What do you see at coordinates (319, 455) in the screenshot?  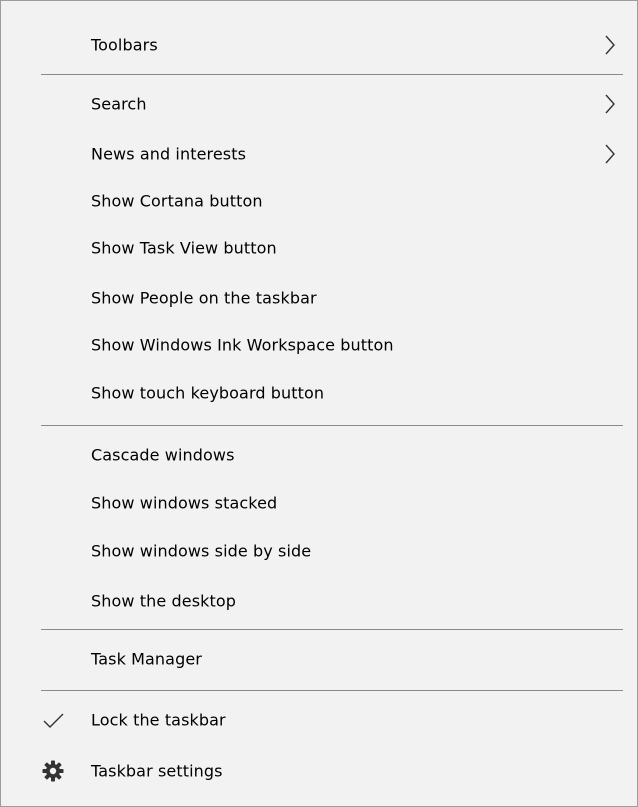 I see `menu-item-cascade-windows: Cascade windows` at bounding box center [319, 455].